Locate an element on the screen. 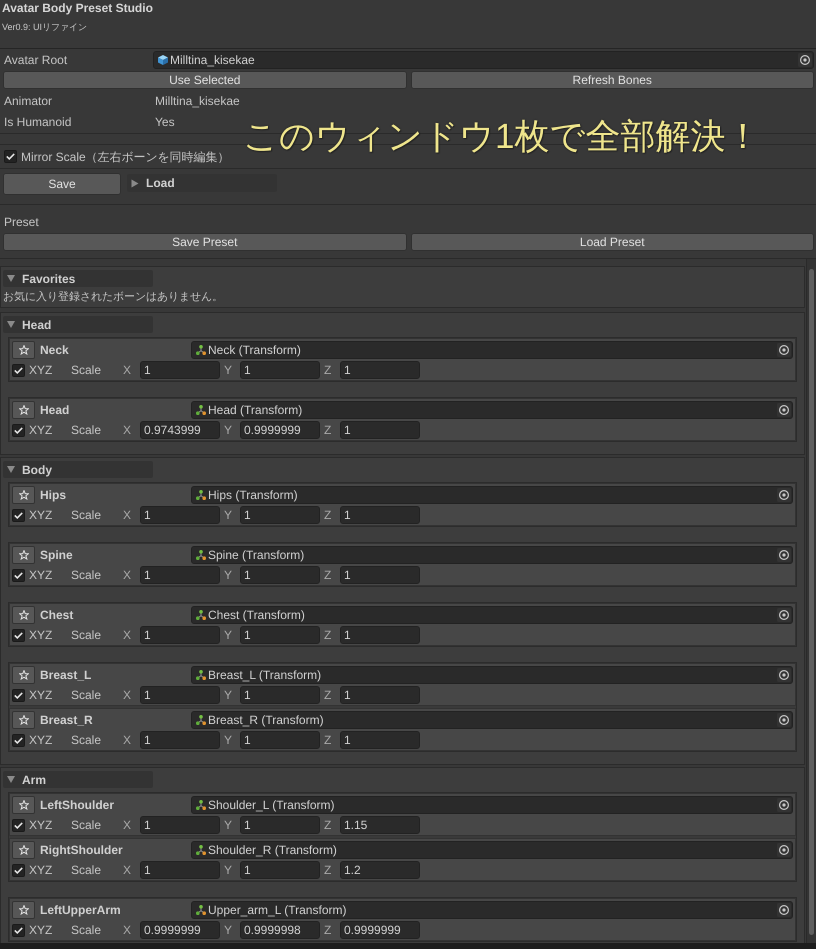 The image size is (816, 949). object-field: Breast_R (Transform) is located at coordinates (492, 720).